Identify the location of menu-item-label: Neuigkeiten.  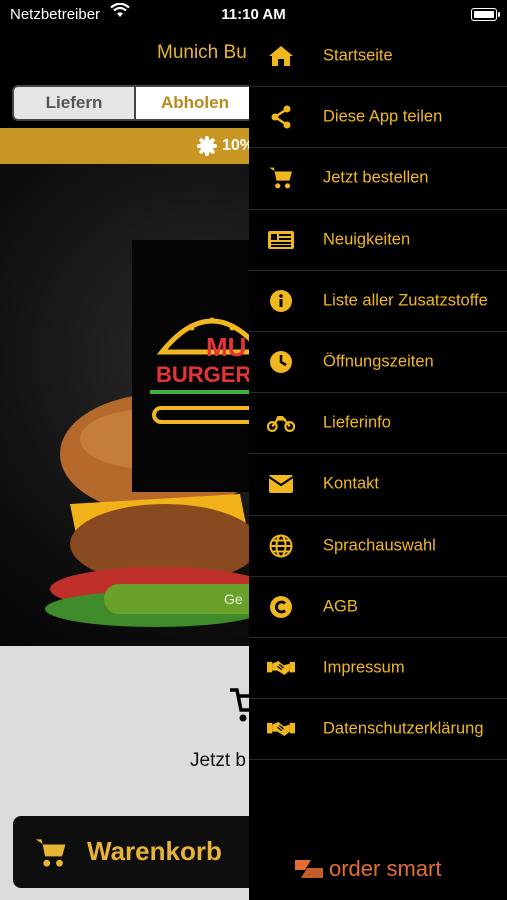
(367, 239).